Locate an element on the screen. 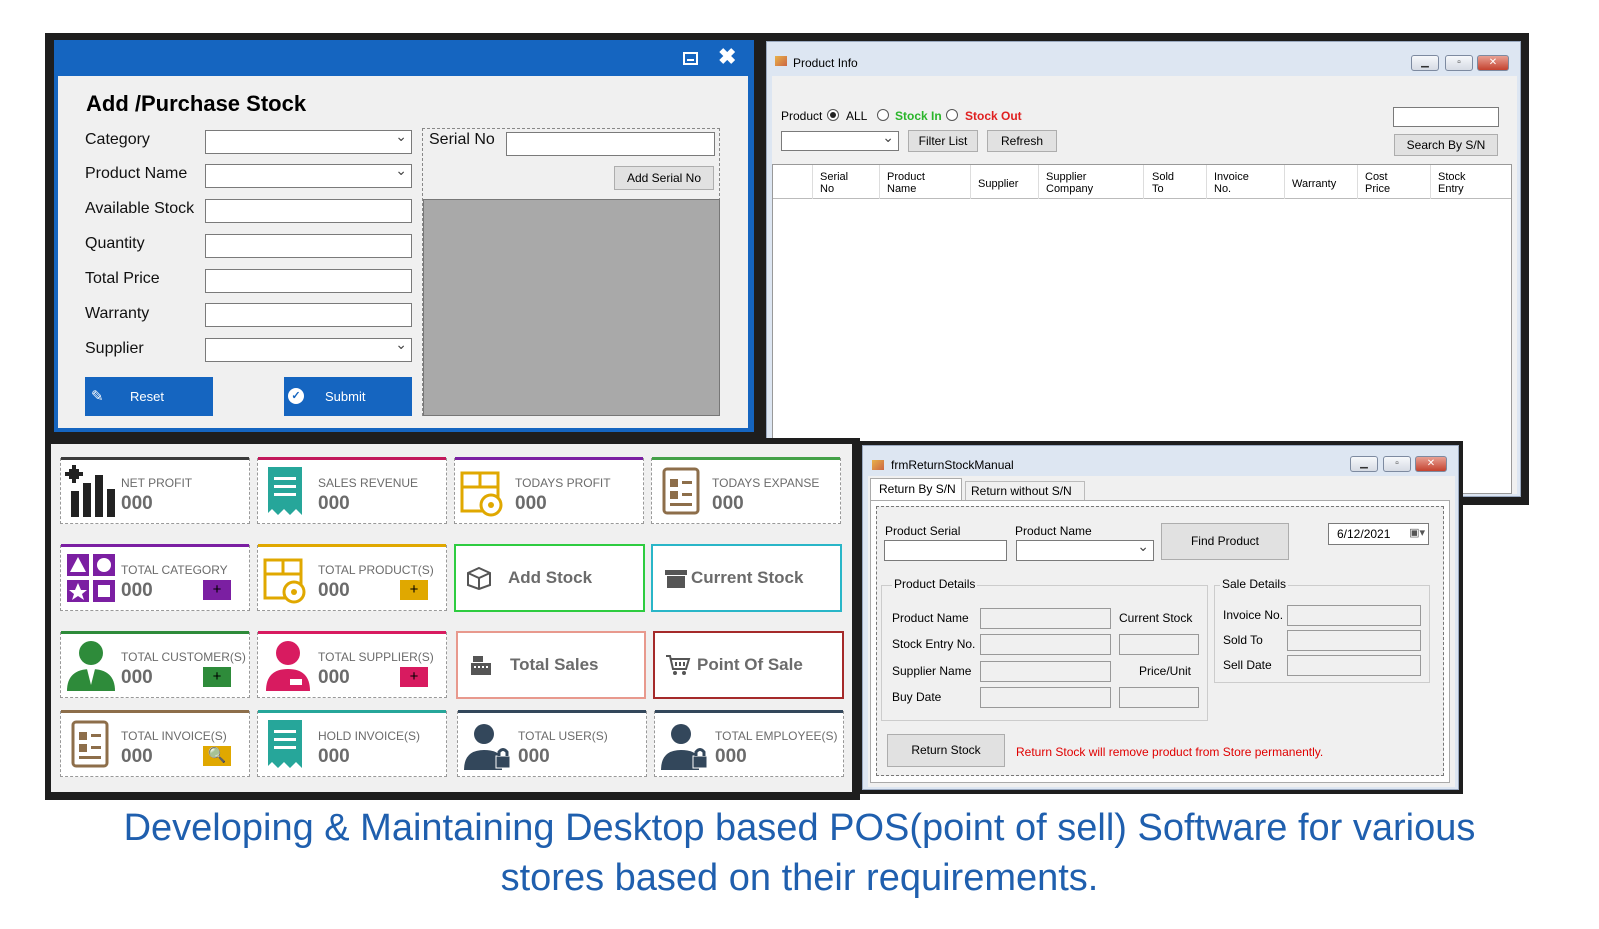  group-title: Product Details is located at coordinates (935, 584).